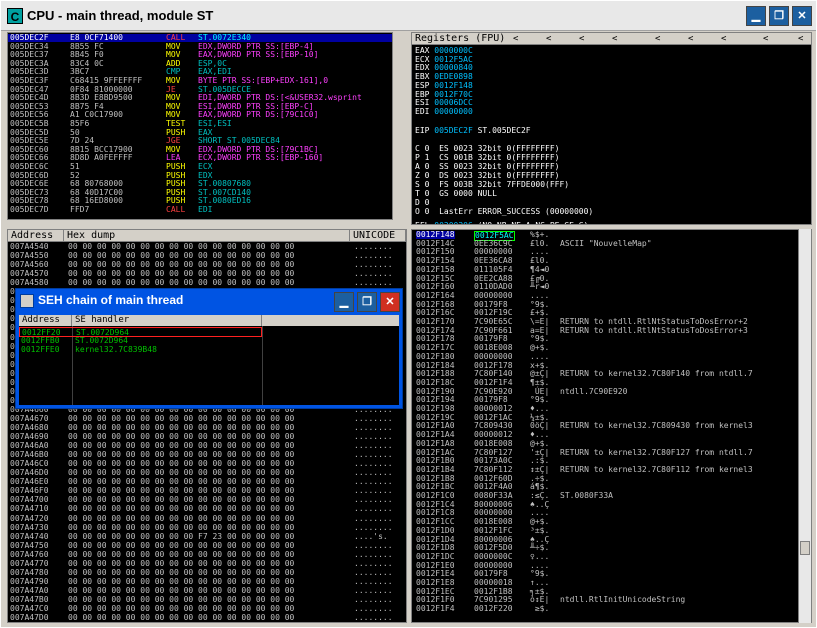  What do you see at coordinates (487, 166) in the screenshot?
I see `flag-row: A 0 SS 0023 32bit 0(FFFFFFFF)` at bounding box center [487, 166].